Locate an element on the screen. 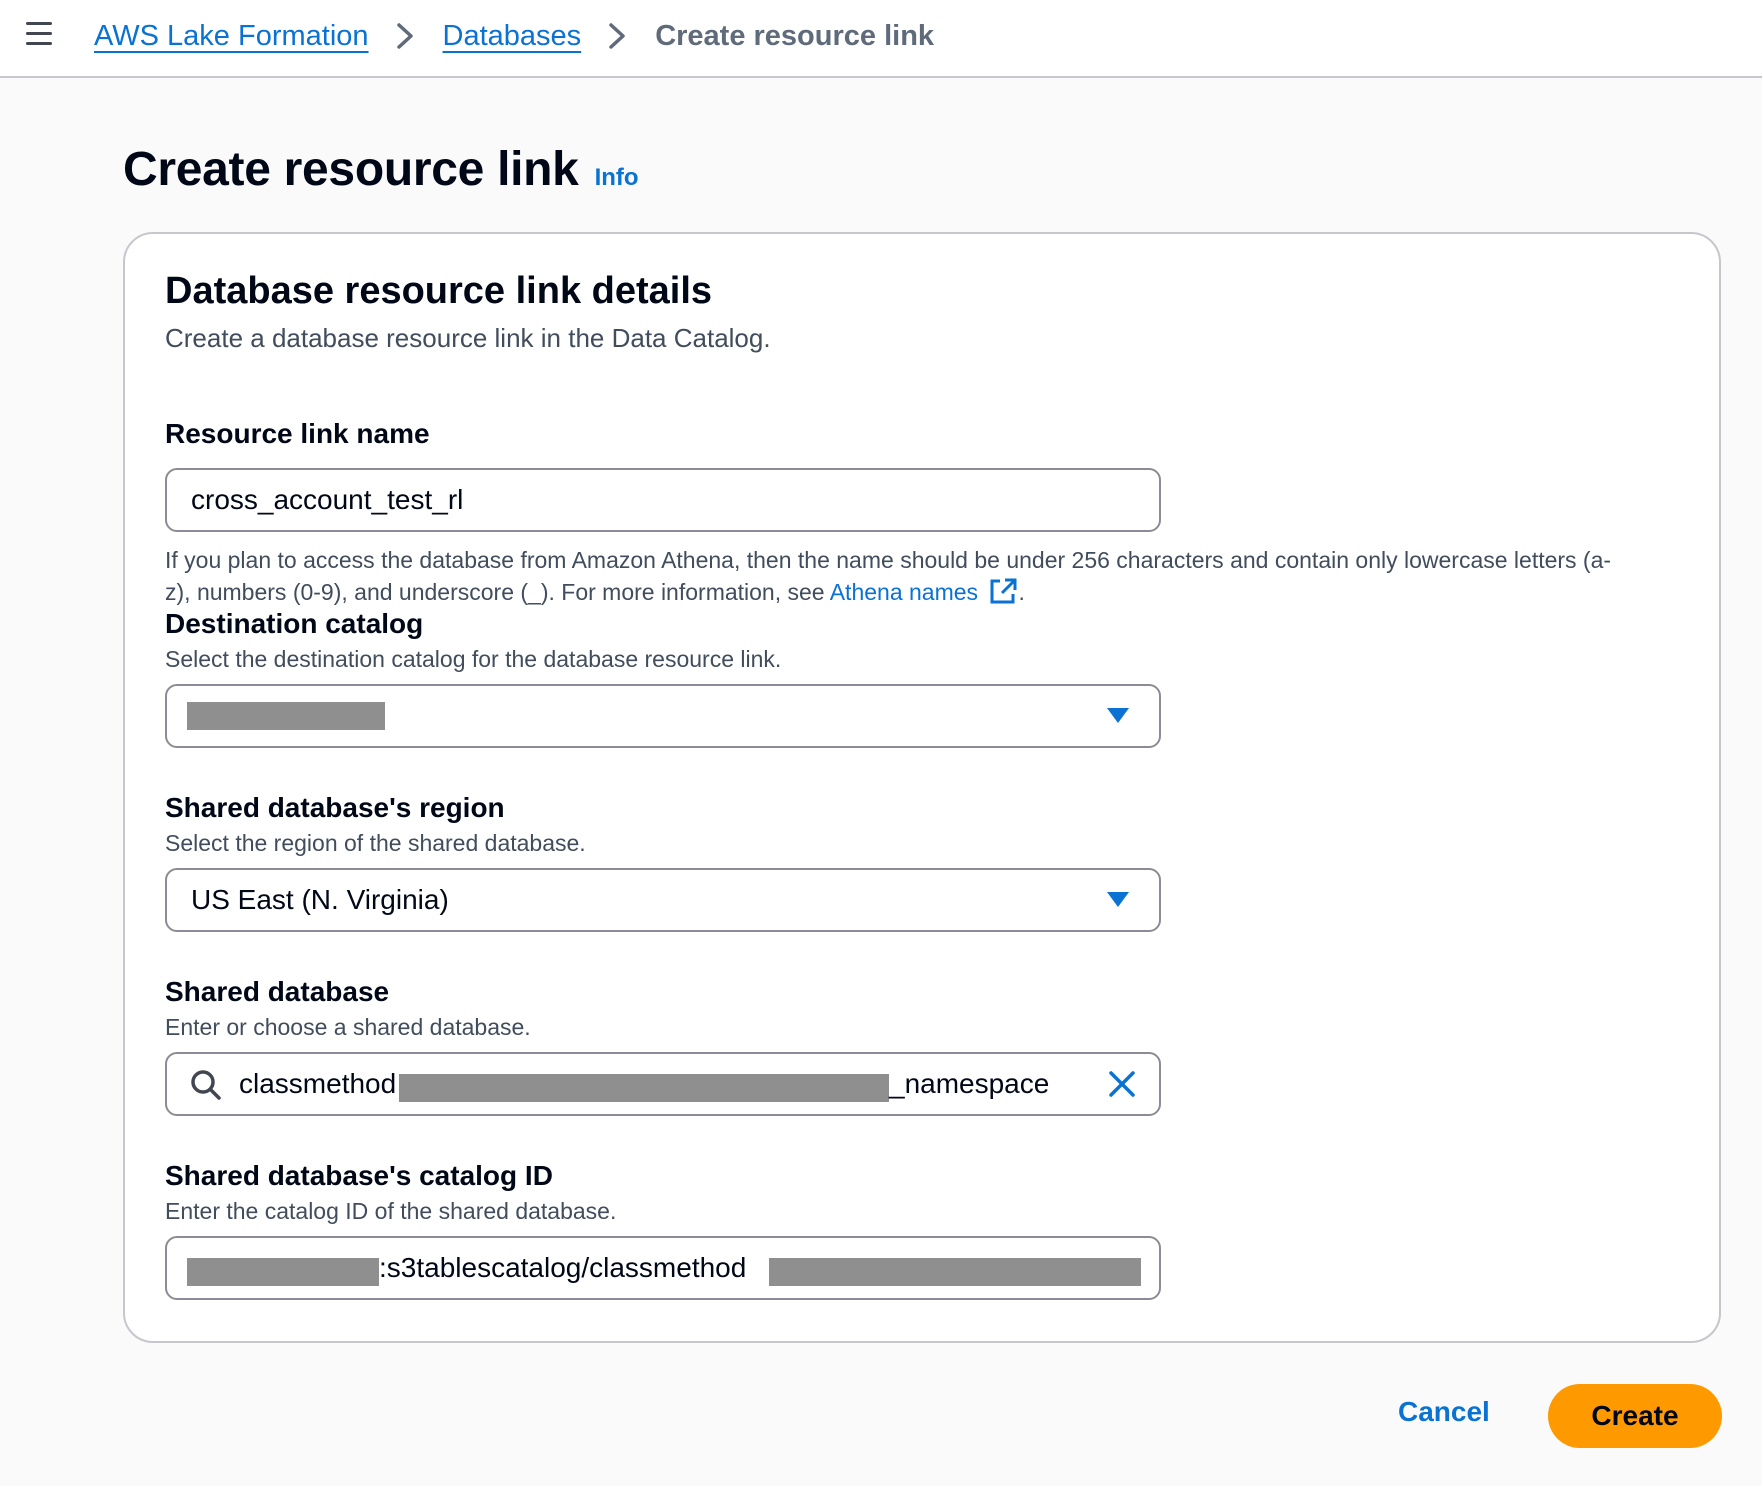  shared-database-label: Shared database is located at coordinates (277, 991).